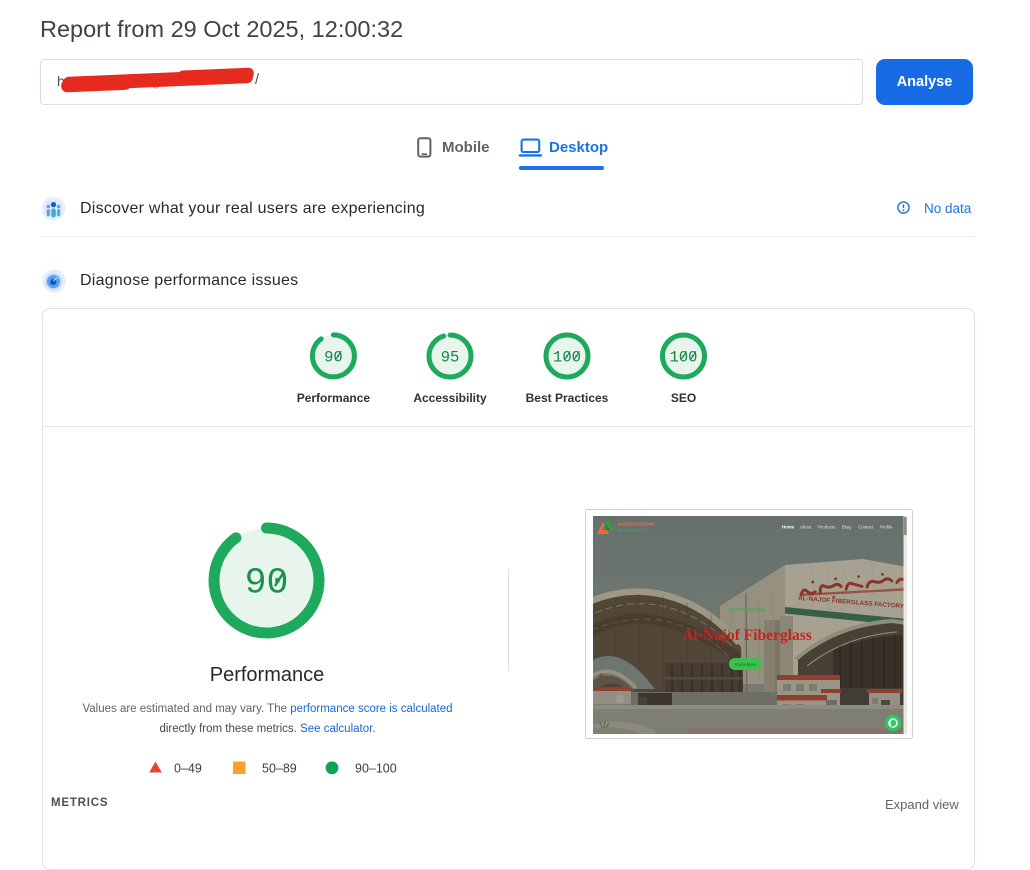  What do you see at coordinates (450, 398) in the screenshot?
I see `svg-text: Accessibility` at bounding box center [450, 398].